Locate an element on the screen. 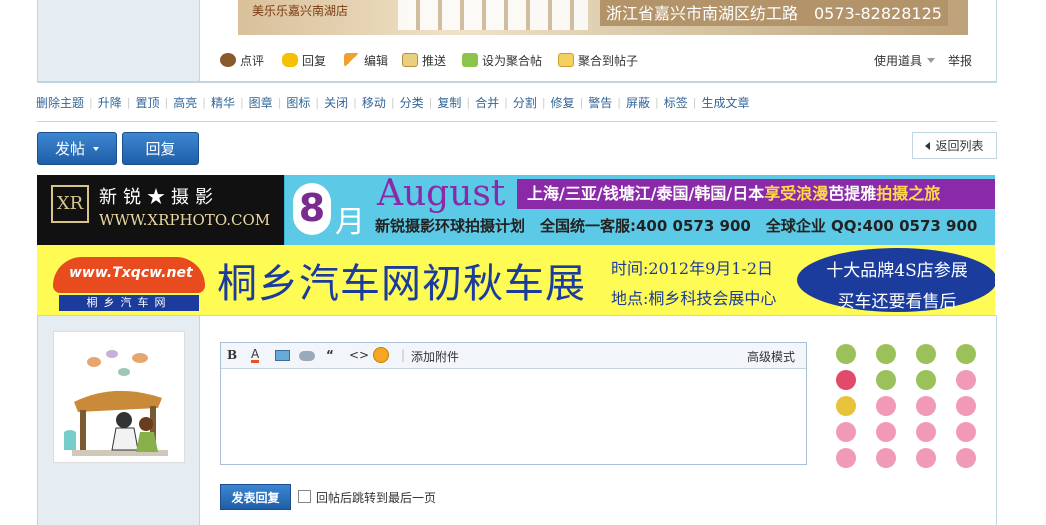 The width and height of the screenshot is (1046, 525). use-tools-dropdown: 使用道具 is located at coordinates (905, 60).